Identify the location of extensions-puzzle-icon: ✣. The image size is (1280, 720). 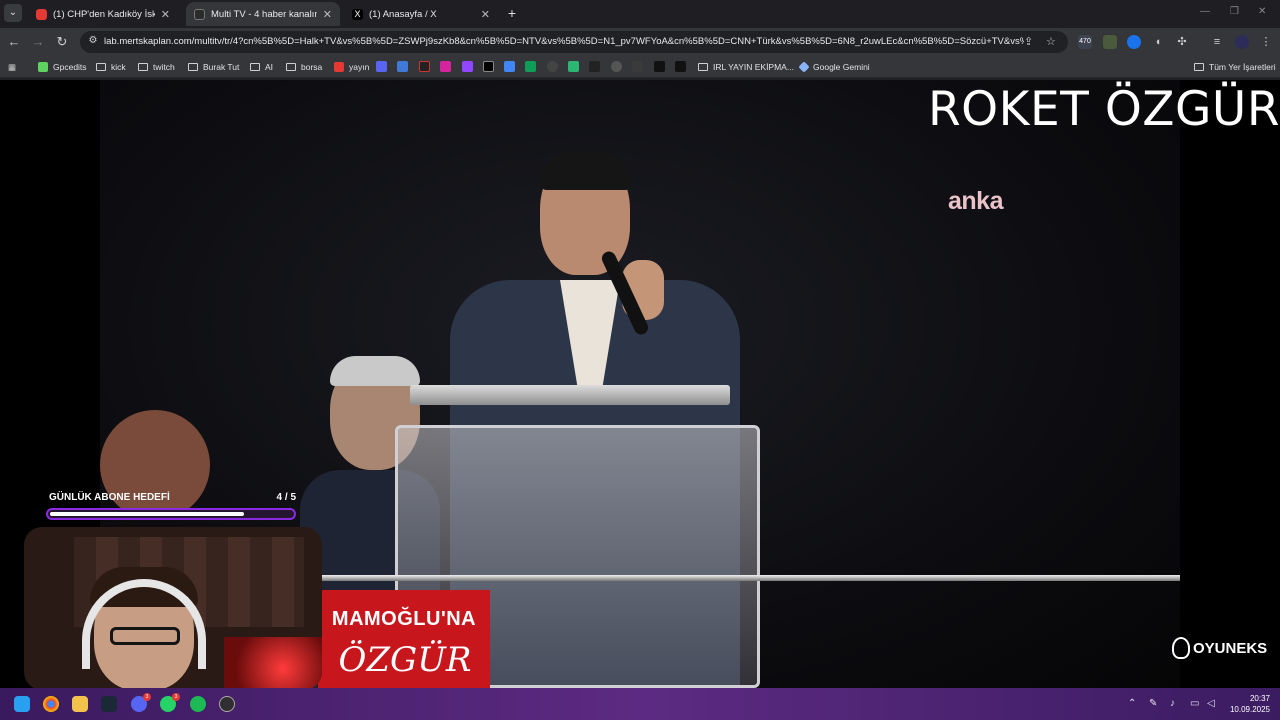
(1182, 42).